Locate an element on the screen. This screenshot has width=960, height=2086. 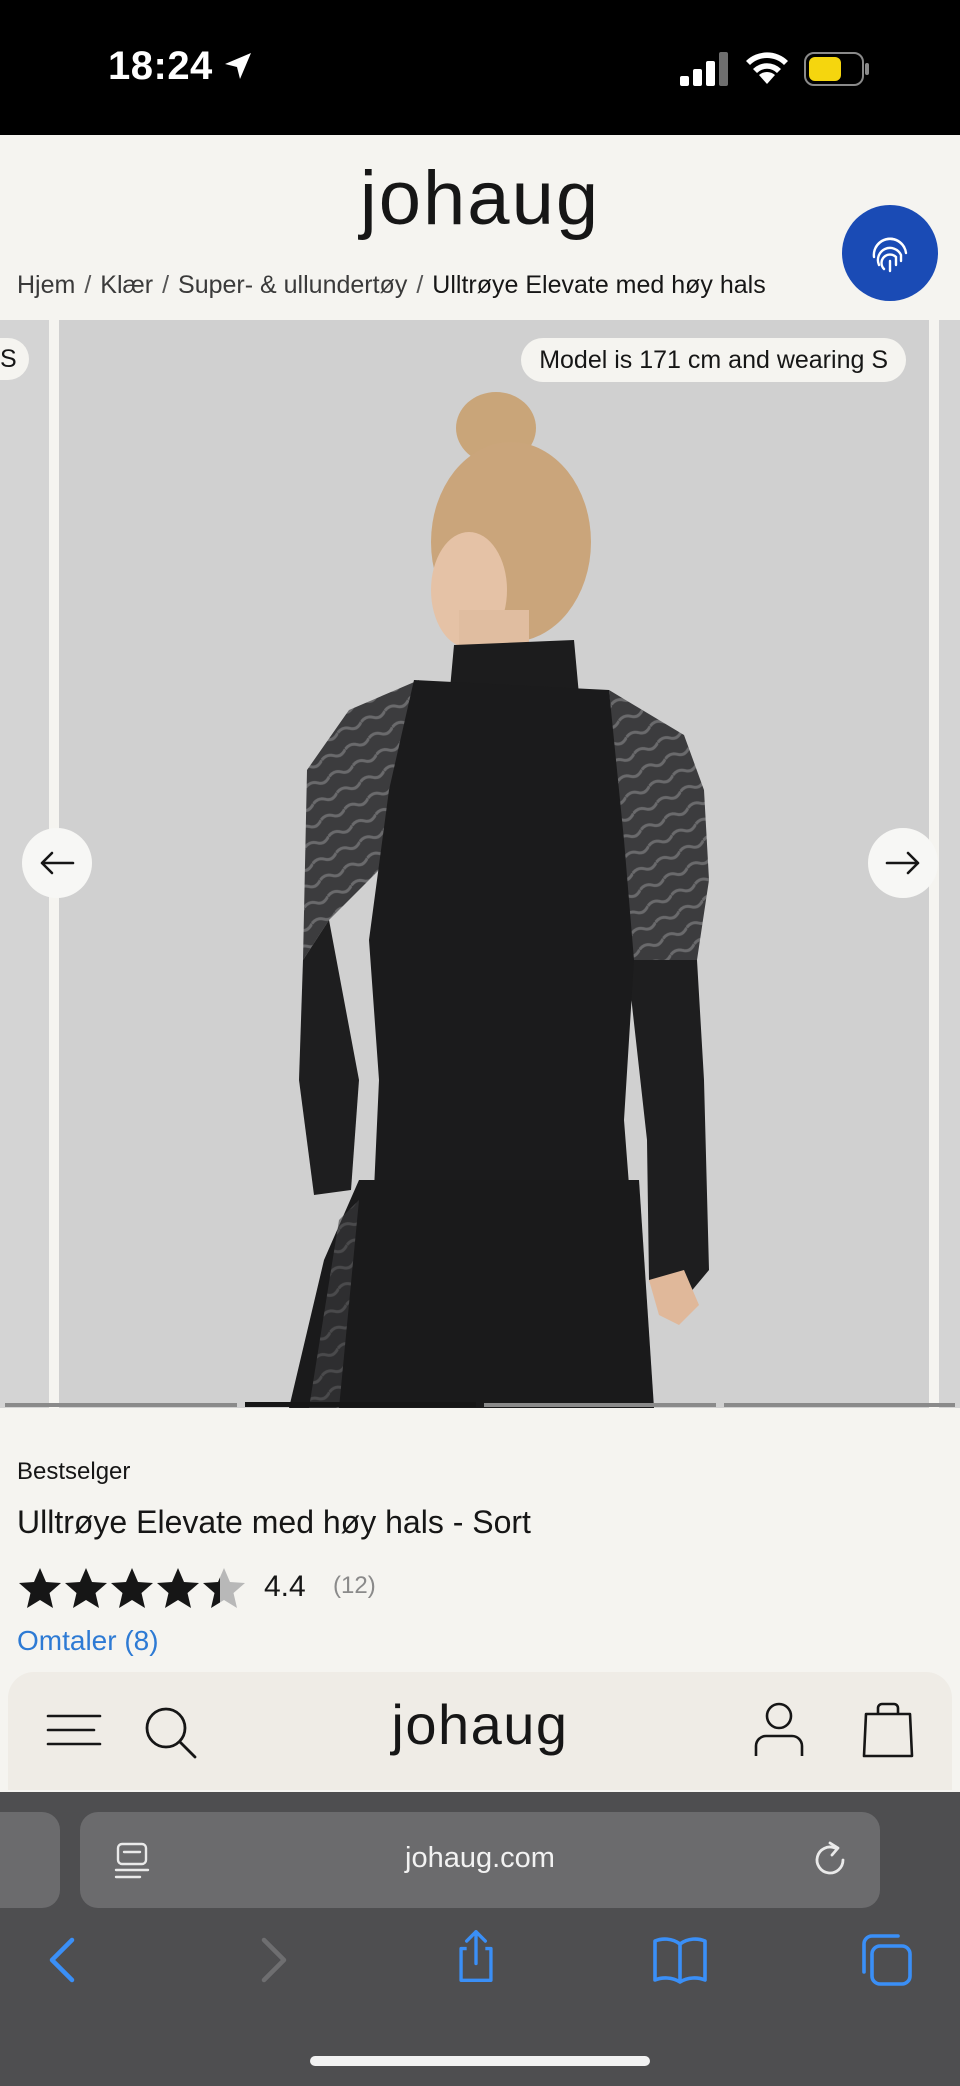
rating-count: (12) is located at coordinates (354, 1585).